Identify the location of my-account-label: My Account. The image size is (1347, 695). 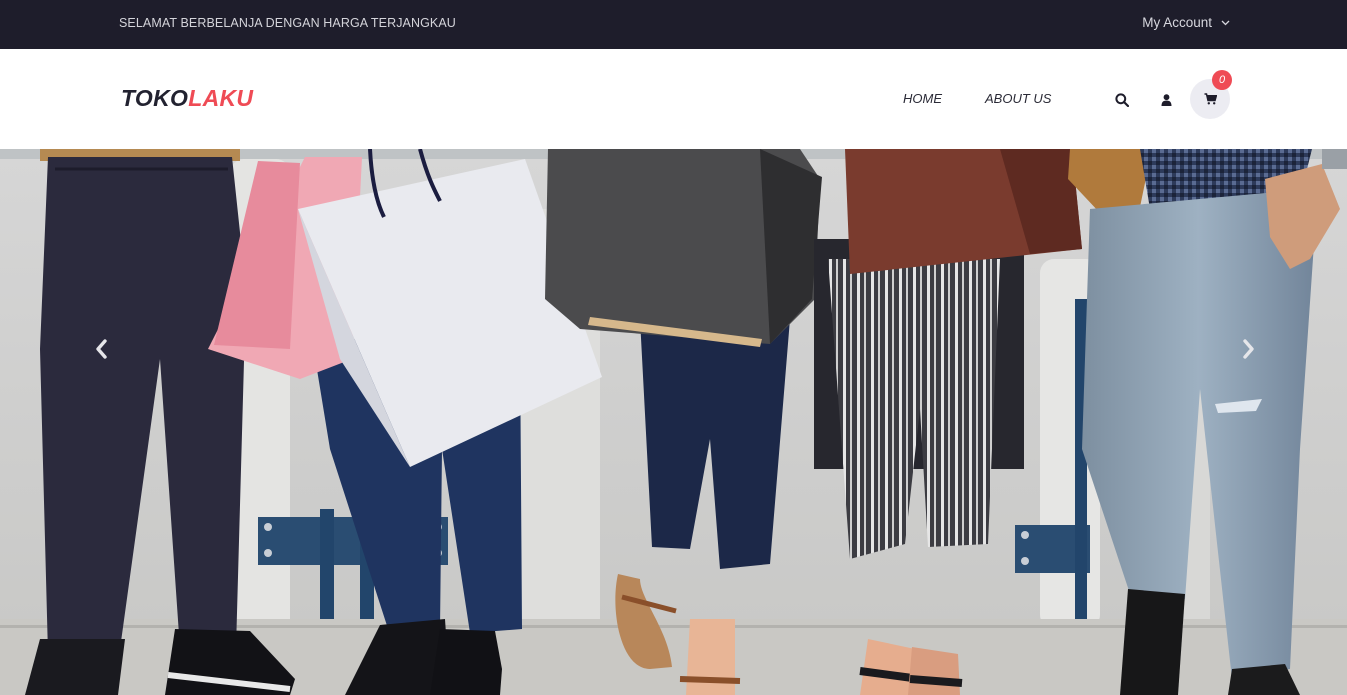
(1177, 22).